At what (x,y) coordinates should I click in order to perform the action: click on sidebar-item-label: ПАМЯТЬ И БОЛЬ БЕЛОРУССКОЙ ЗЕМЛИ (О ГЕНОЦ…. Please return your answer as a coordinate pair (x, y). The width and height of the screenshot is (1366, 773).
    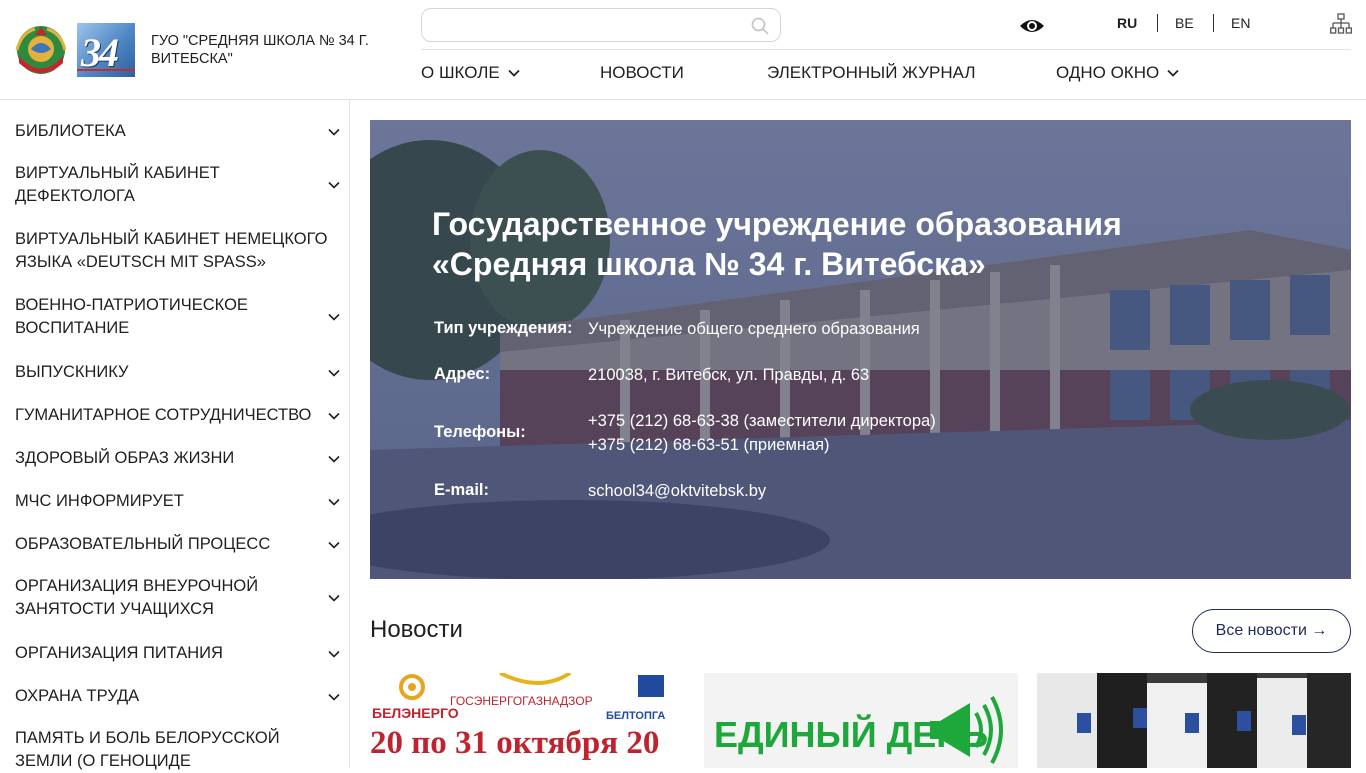
    Looking at the image, I should click on (147, 749).